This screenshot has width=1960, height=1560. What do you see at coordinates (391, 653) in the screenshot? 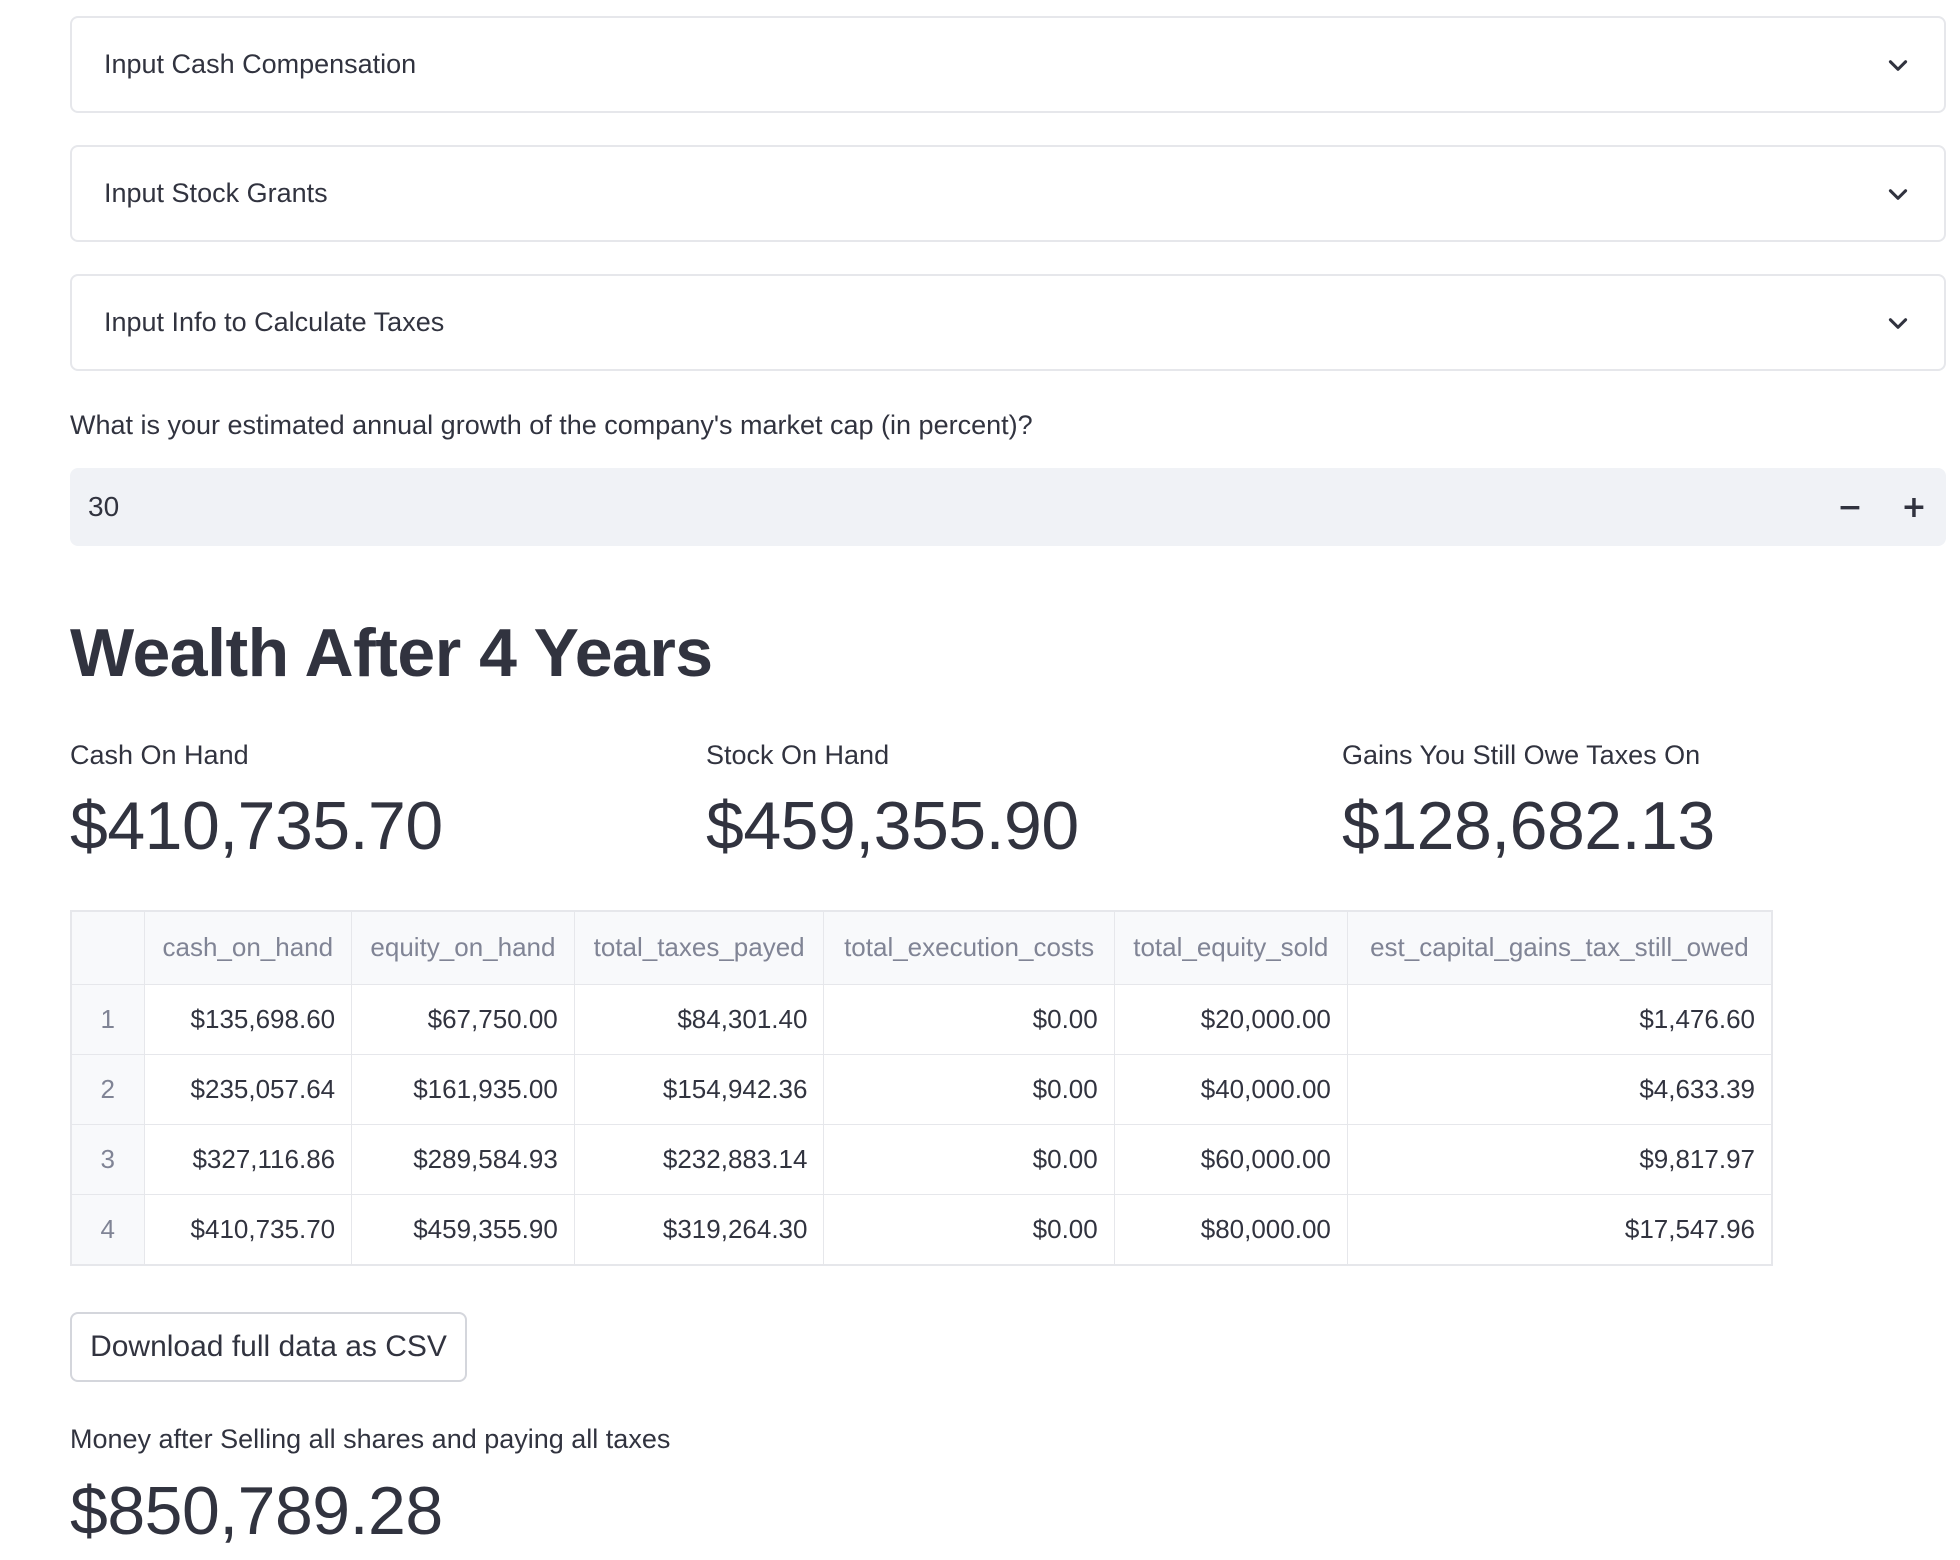
I see `page-title: Wealth After 4 Years` at bounding box center [391, 653].